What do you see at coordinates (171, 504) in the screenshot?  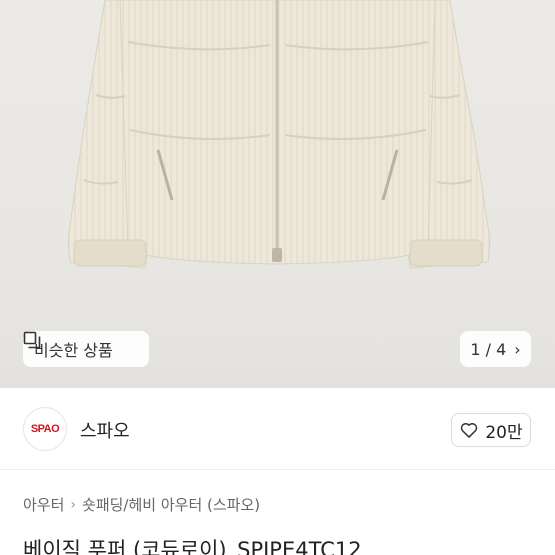 I see `breadcrumb-level2: 숏패딩/헤비 아우터 (스파오)` at bounding box center [171, 504].